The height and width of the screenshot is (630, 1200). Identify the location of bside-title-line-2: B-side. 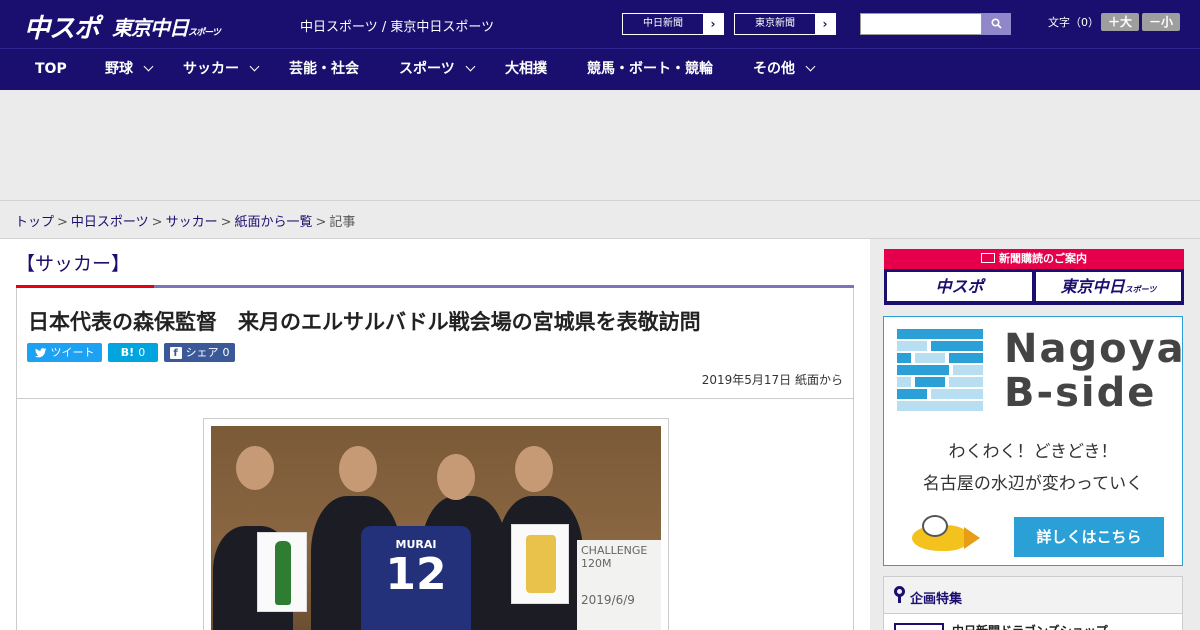
(1080, 393).